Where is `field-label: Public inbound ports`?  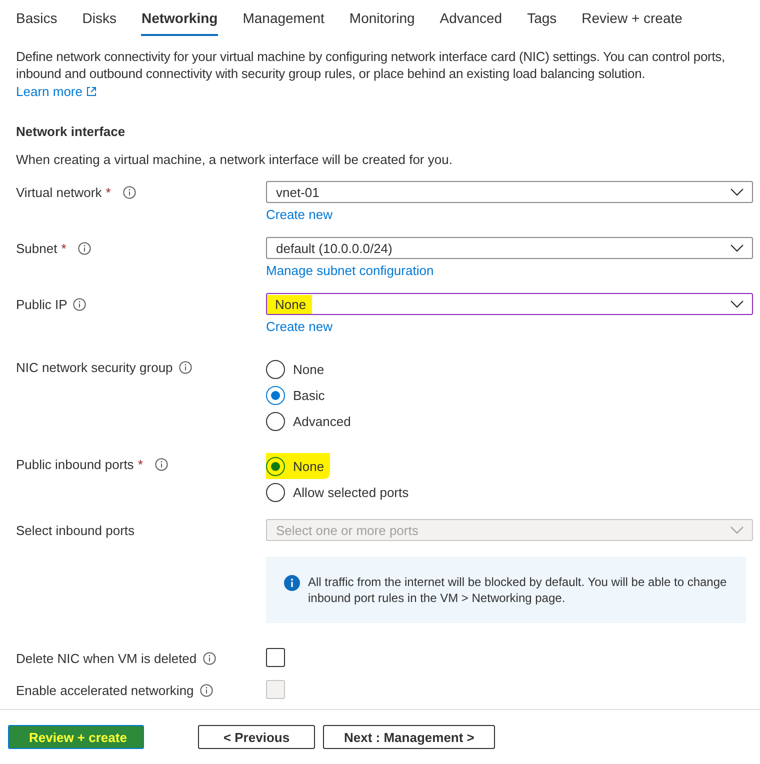
field-label: Public inbound ports is located at coordinates (75, 464).